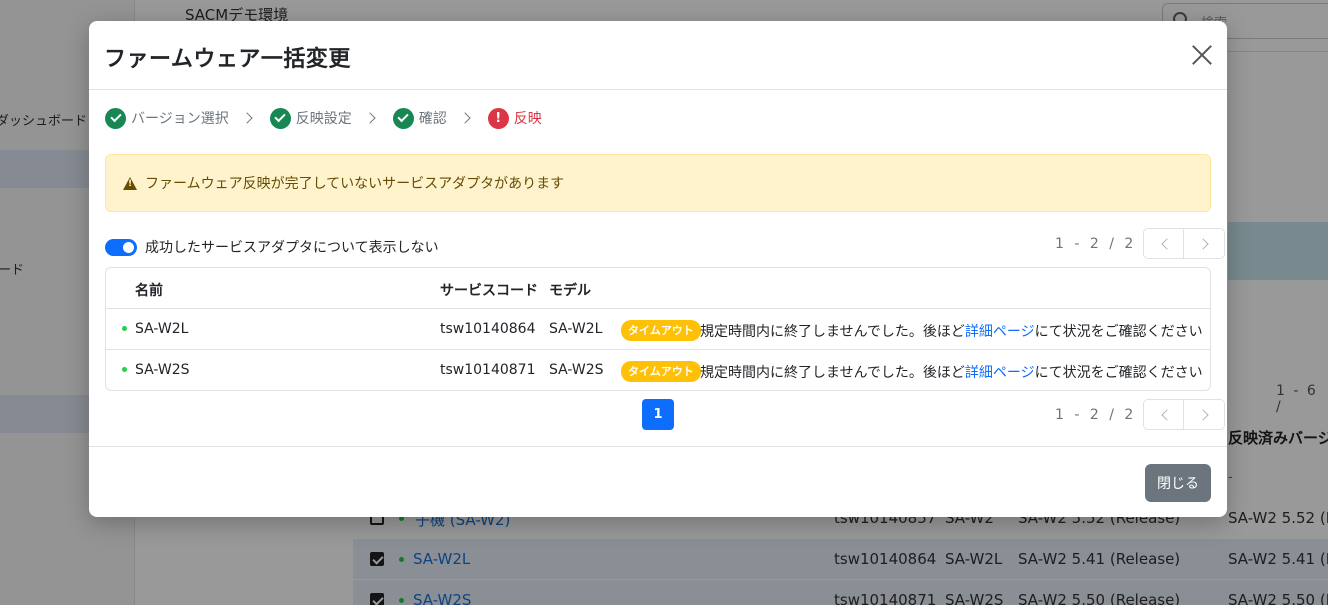 This screenshot has width=1328, height=605. Describe the element at coordinates (489, 291) in the screenshot. I see `col-code-header: サービスコード` at that location.